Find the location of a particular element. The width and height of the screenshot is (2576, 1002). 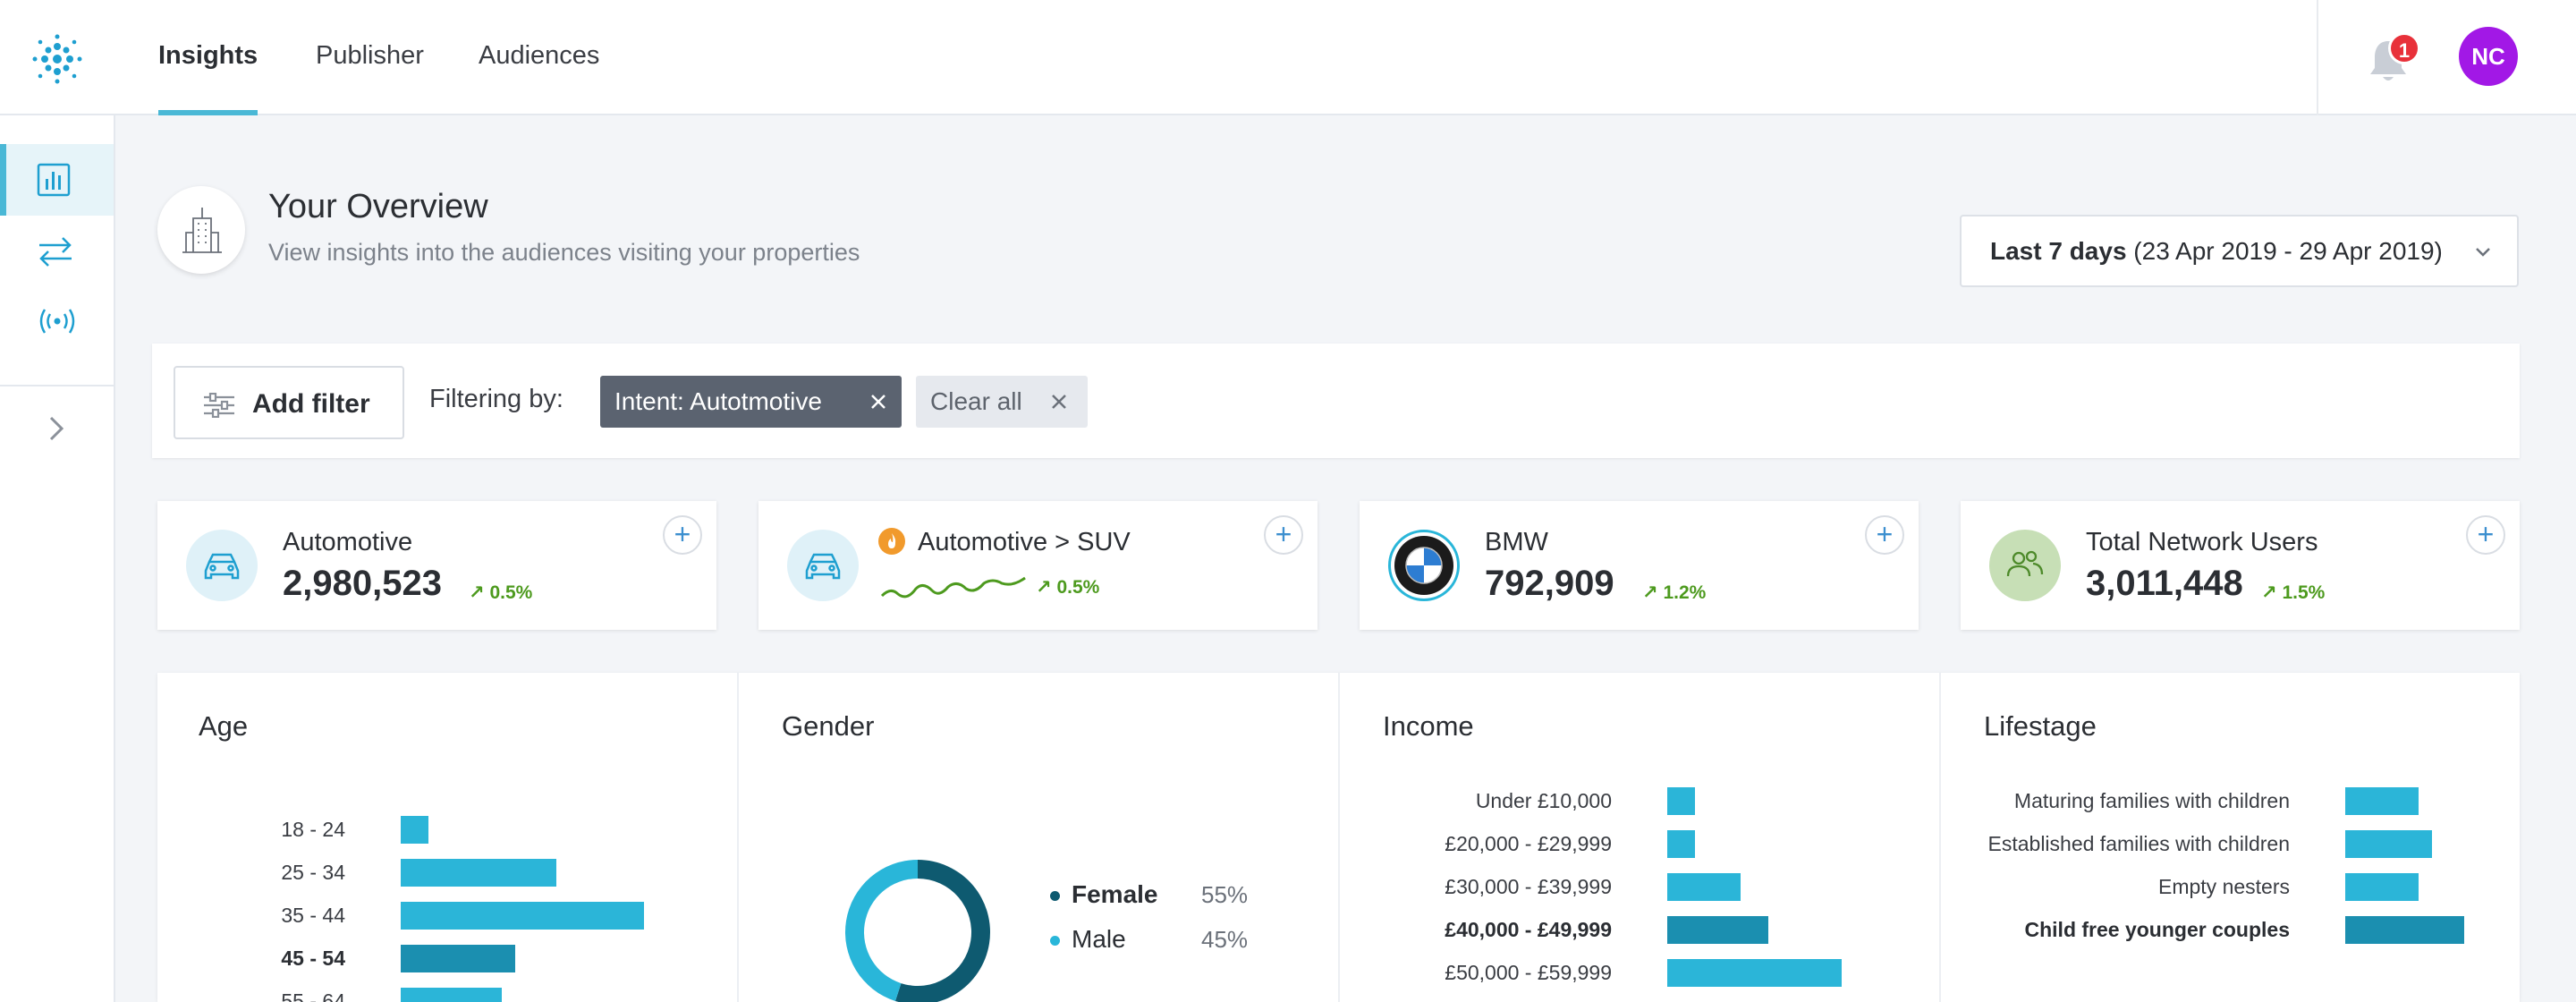

sidebar-item-transfers is located at coordinates (57, 252).